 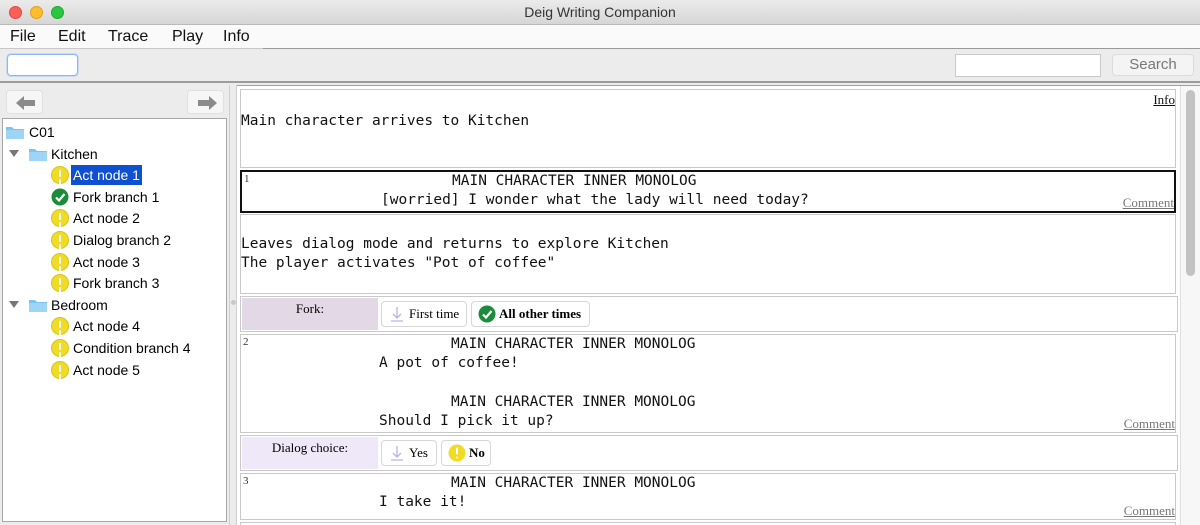 I want to click on tree-item-label: Dialog branch 2, so click(x=122, y=240).